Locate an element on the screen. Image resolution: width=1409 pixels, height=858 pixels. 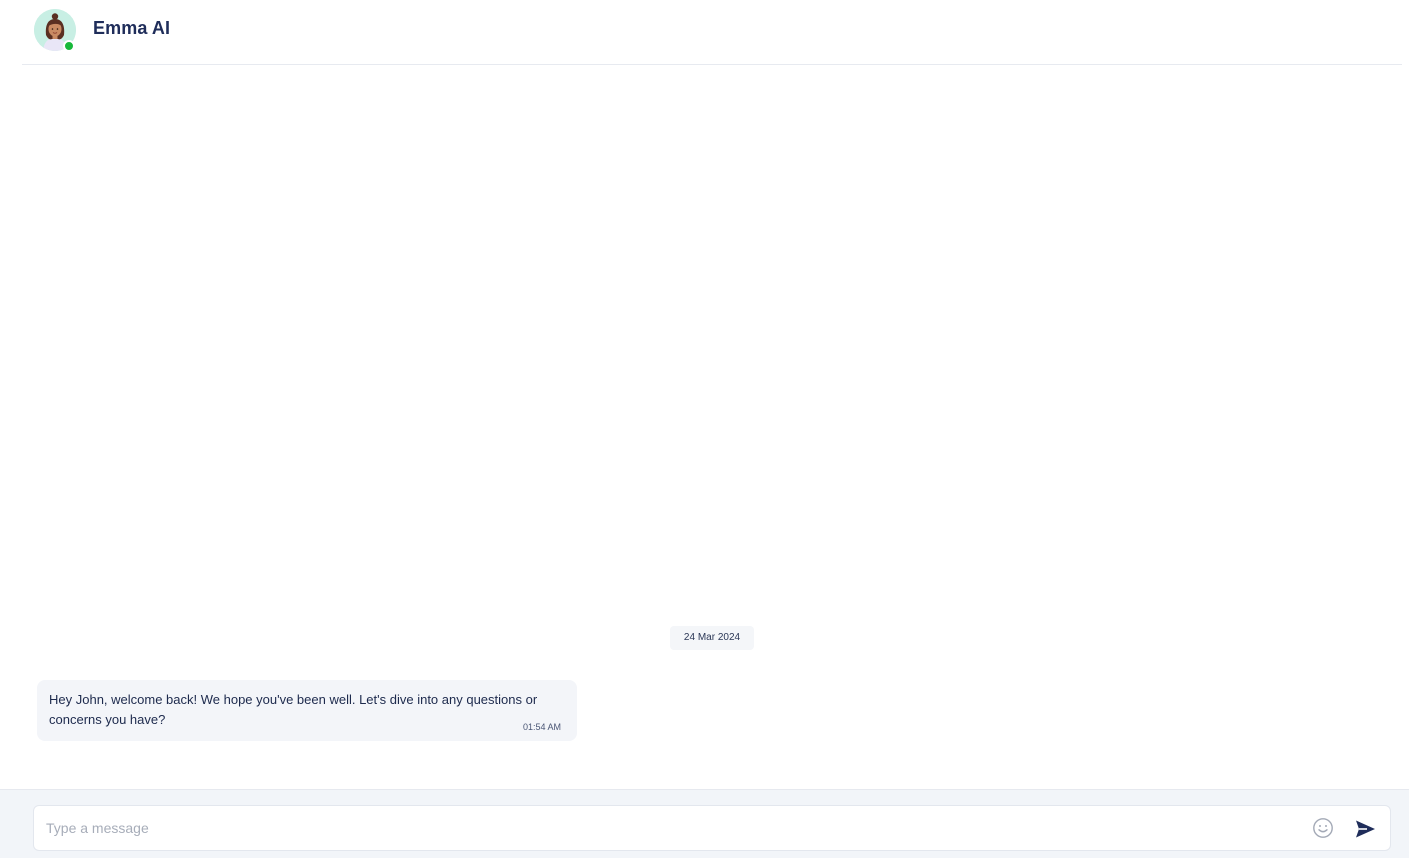
emoji-button is located at coordinates (1323, 828).